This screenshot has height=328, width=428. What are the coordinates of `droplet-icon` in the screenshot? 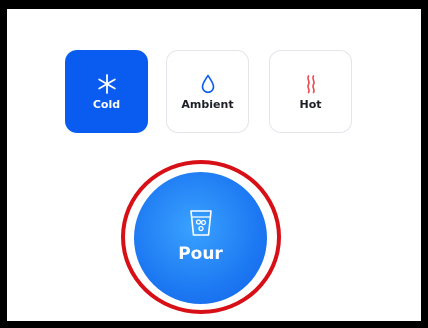 It's located at (207, 83).